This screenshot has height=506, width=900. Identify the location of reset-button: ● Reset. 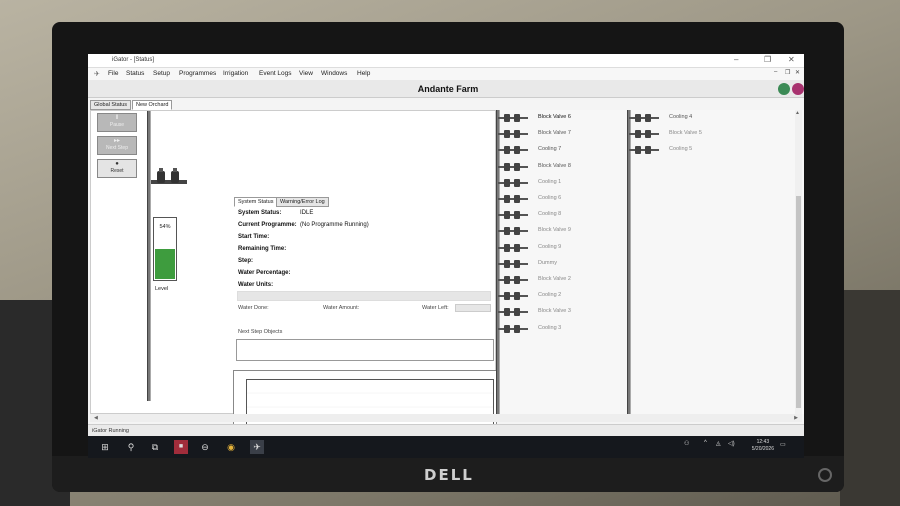
(117, 168).